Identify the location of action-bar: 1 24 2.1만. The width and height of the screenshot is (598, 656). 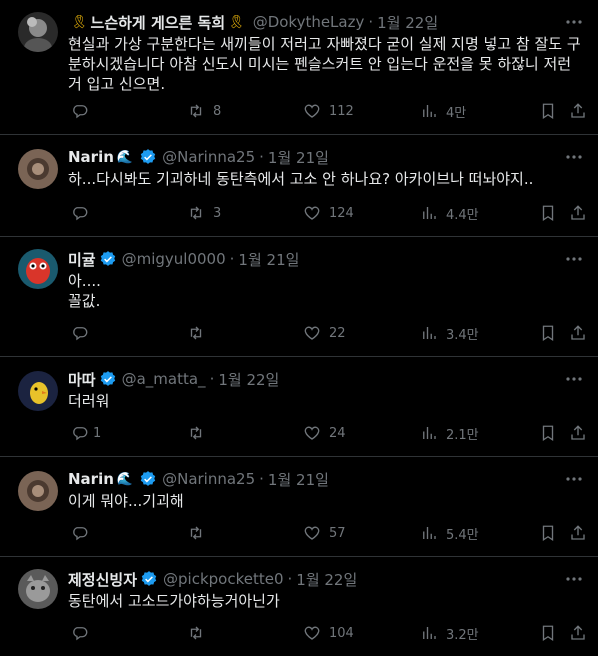
(333, 435).